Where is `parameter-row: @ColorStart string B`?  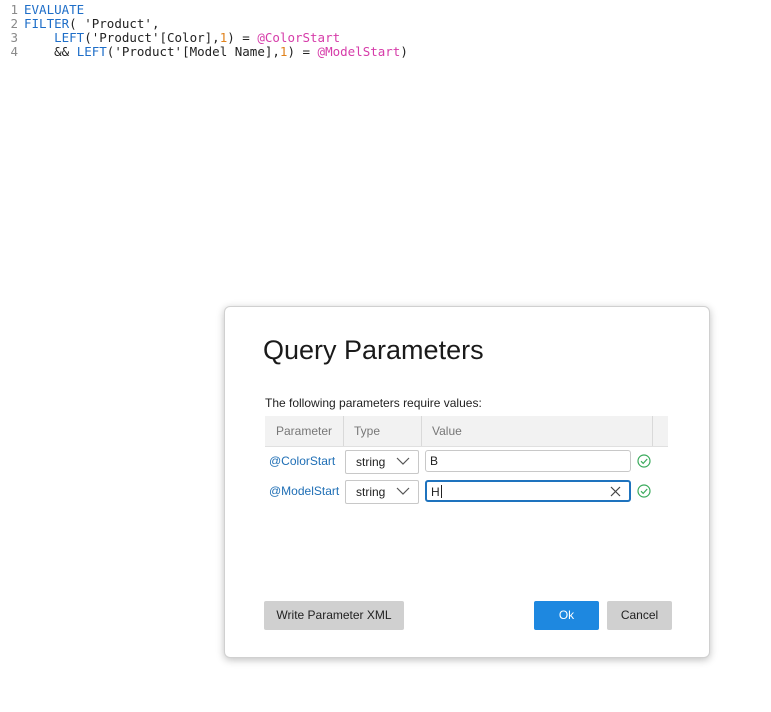
parameter-row: @ColorStart string B is located at coordinates (475, 462).